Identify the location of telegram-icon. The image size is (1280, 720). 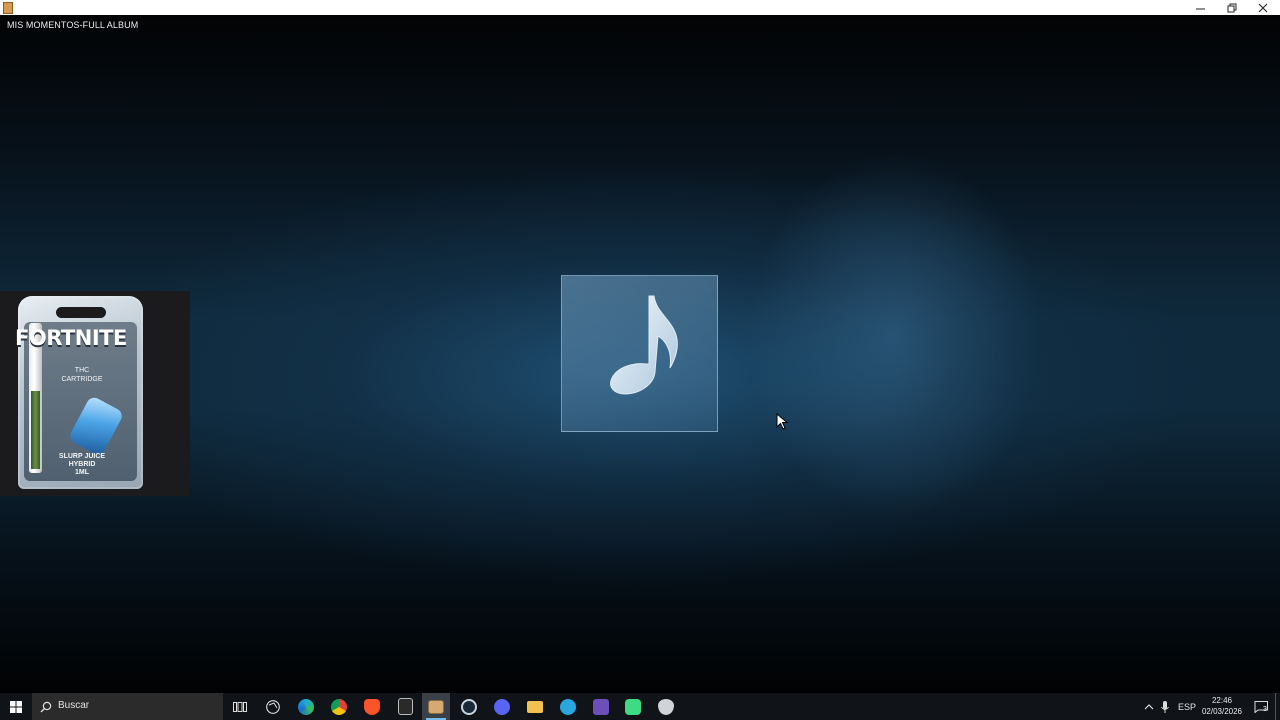
(568, 706).